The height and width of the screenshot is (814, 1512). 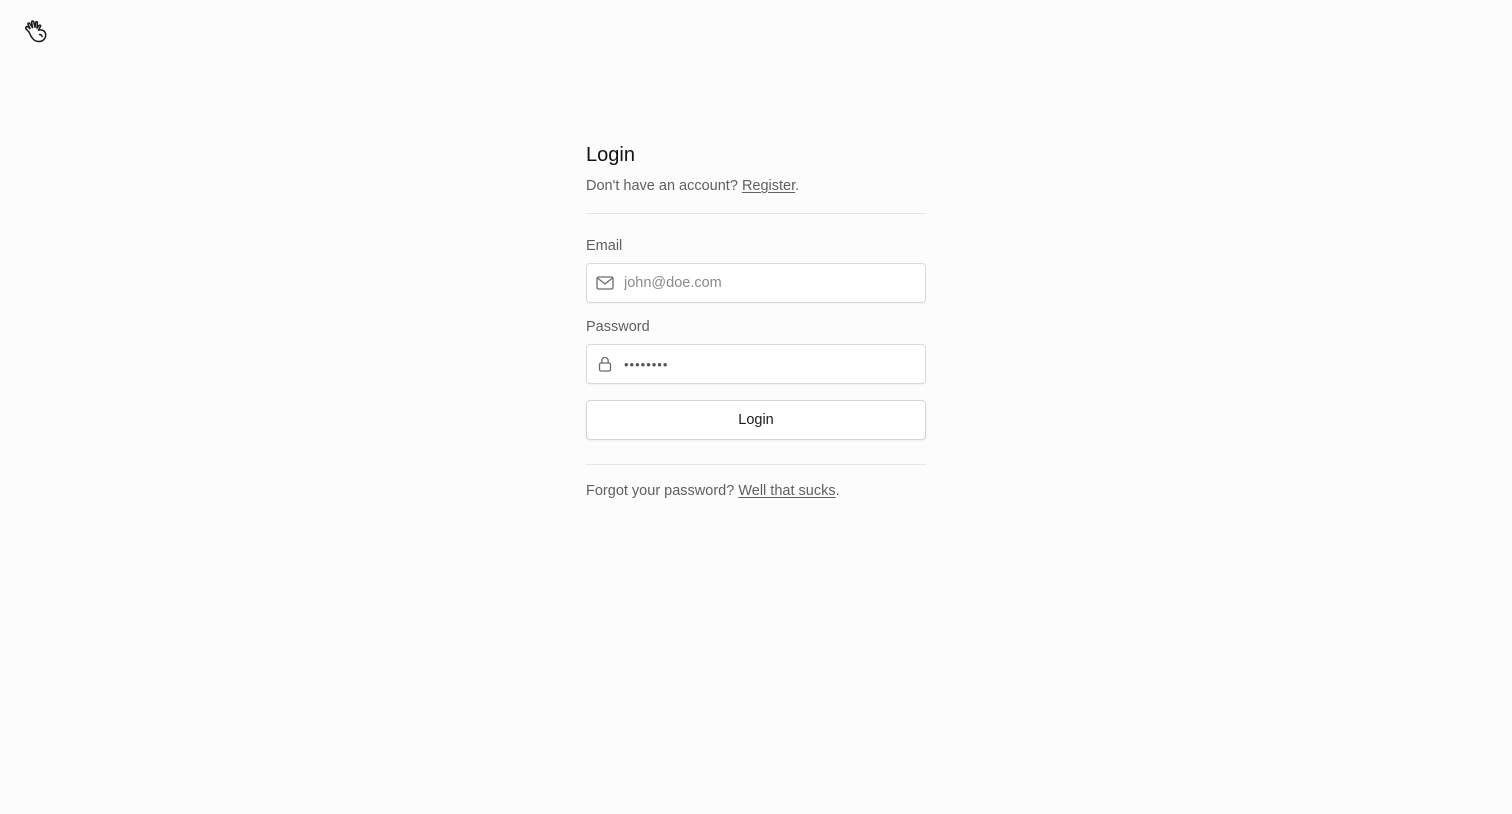 What do you see at coordinates (786, 491) in the screenshot?
I see `forgot-password-link: Well that sucks` at bounding box center [786, 491].